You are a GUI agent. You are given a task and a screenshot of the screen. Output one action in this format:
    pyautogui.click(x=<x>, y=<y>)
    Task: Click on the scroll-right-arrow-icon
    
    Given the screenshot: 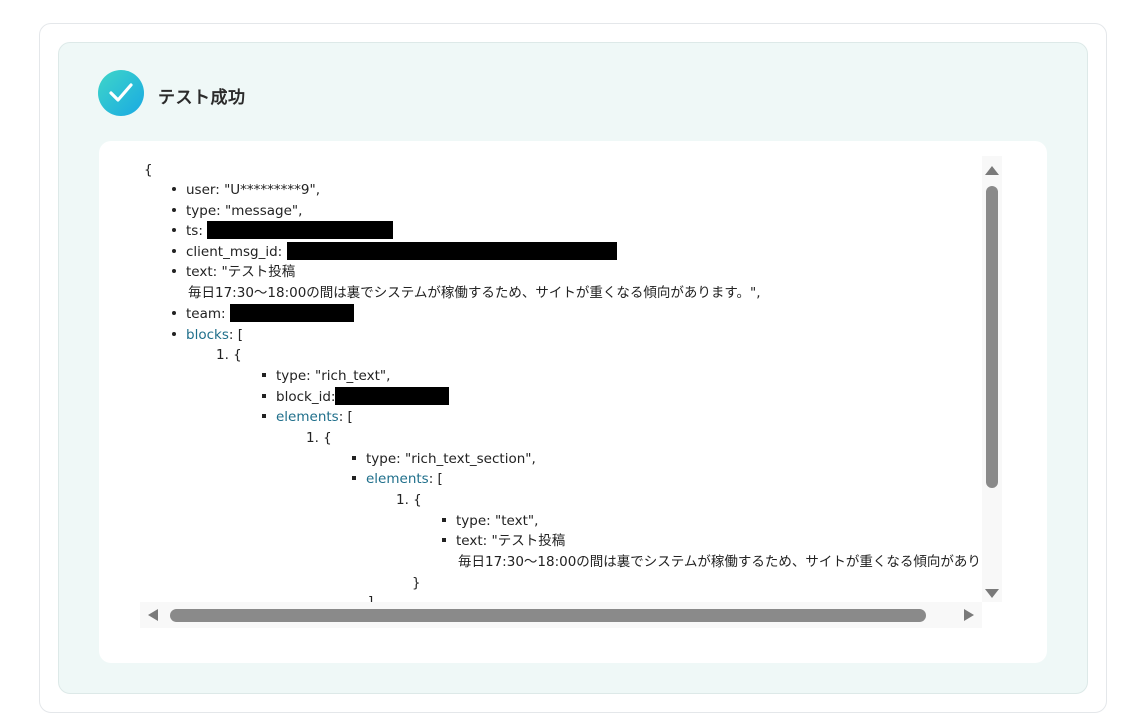 What is the action you would take?
    pyautogui.click(x=969, y=615)
    